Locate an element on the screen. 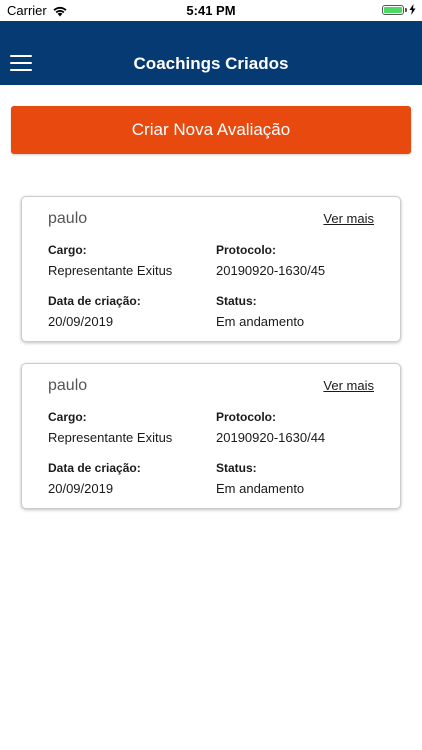  status-bar: Carrier 5:41 PM is located at coordinates (211, 10).